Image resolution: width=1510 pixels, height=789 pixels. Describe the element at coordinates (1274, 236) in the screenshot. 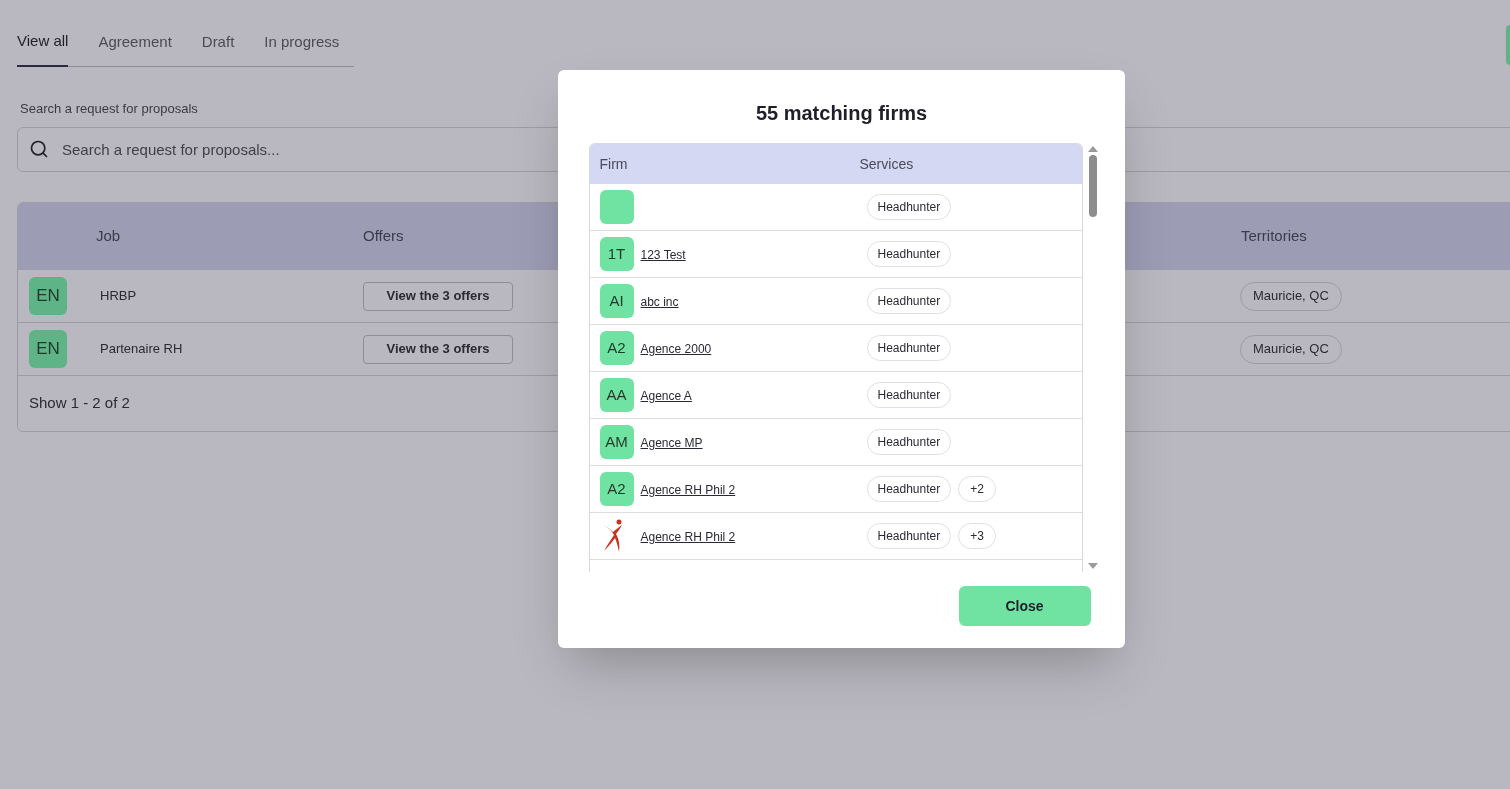

I see `column-header: Territories` at that location.